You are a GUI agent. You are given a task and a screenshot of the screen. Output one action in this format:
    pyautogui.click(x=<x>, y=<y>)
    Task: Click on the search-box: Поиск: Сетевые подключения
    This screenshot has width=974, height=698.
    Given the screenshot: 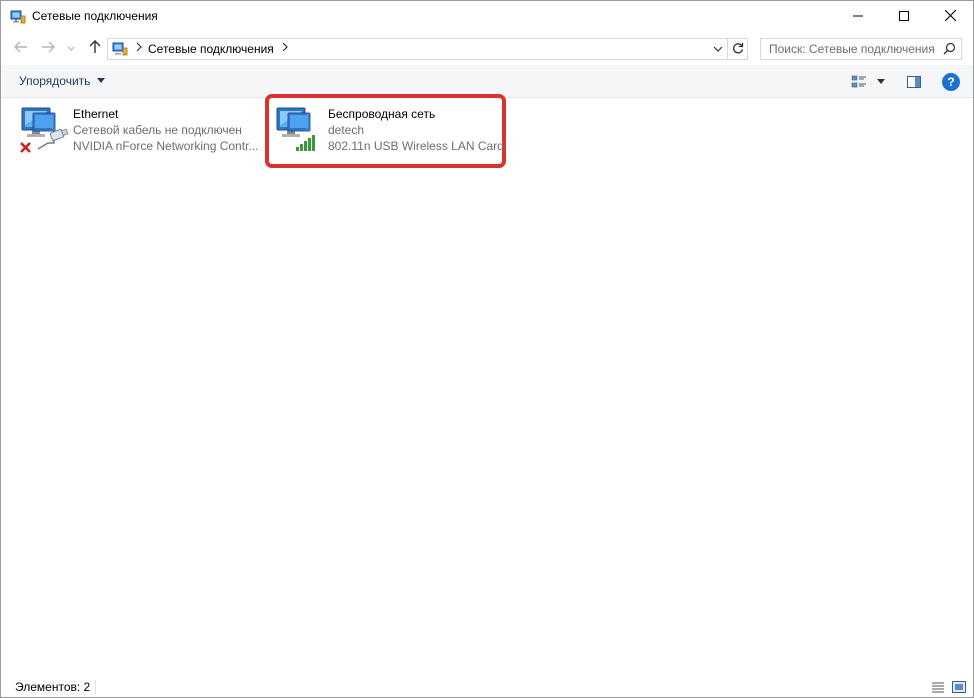 What is the action you would take?
    pyautogui.click(x=861, y=49)
    